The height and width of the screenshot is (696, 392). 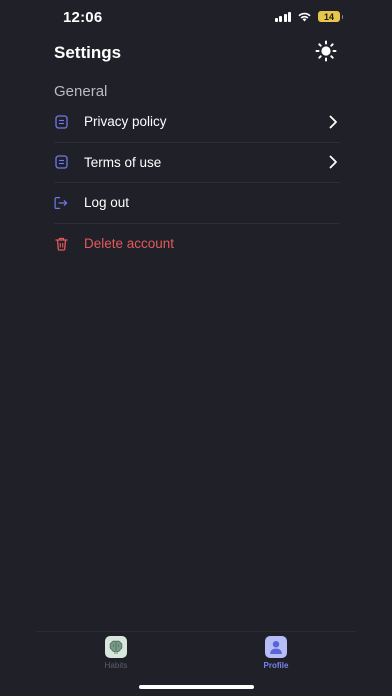 What do you see at coordinates (197, 203) in the screenshot?
I see `log-out-item: Log out` at bounding box center [197, 203].